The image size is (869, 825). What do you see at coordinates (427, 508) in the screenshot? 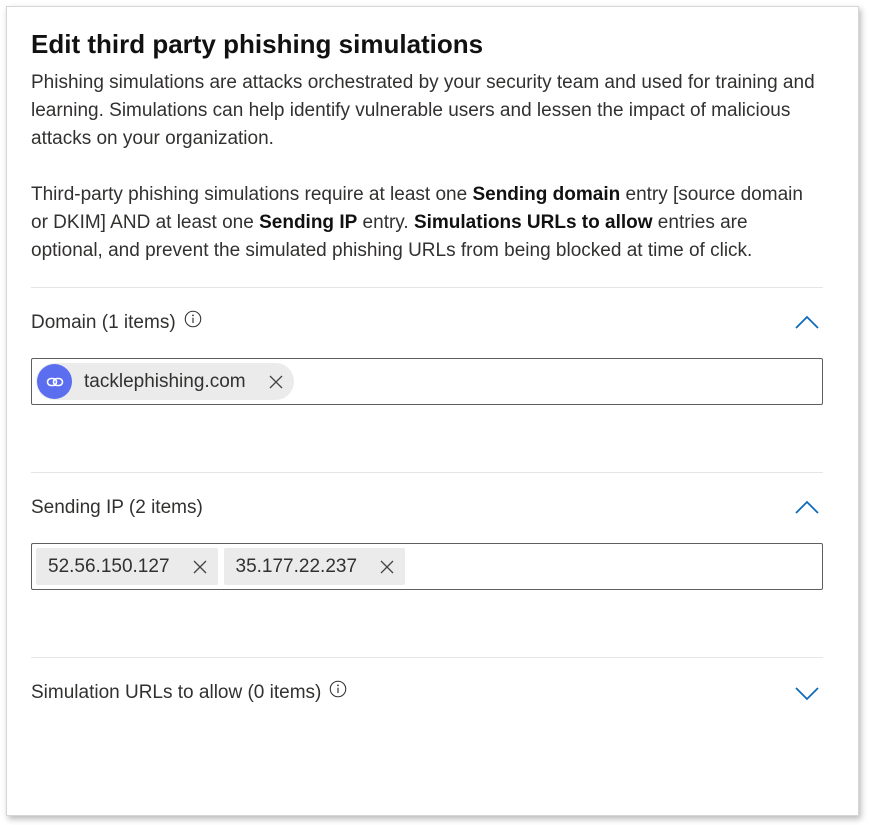
I see `sending-ip-section-header: Sending IP (2 items)` at bounding box center [427, 508].